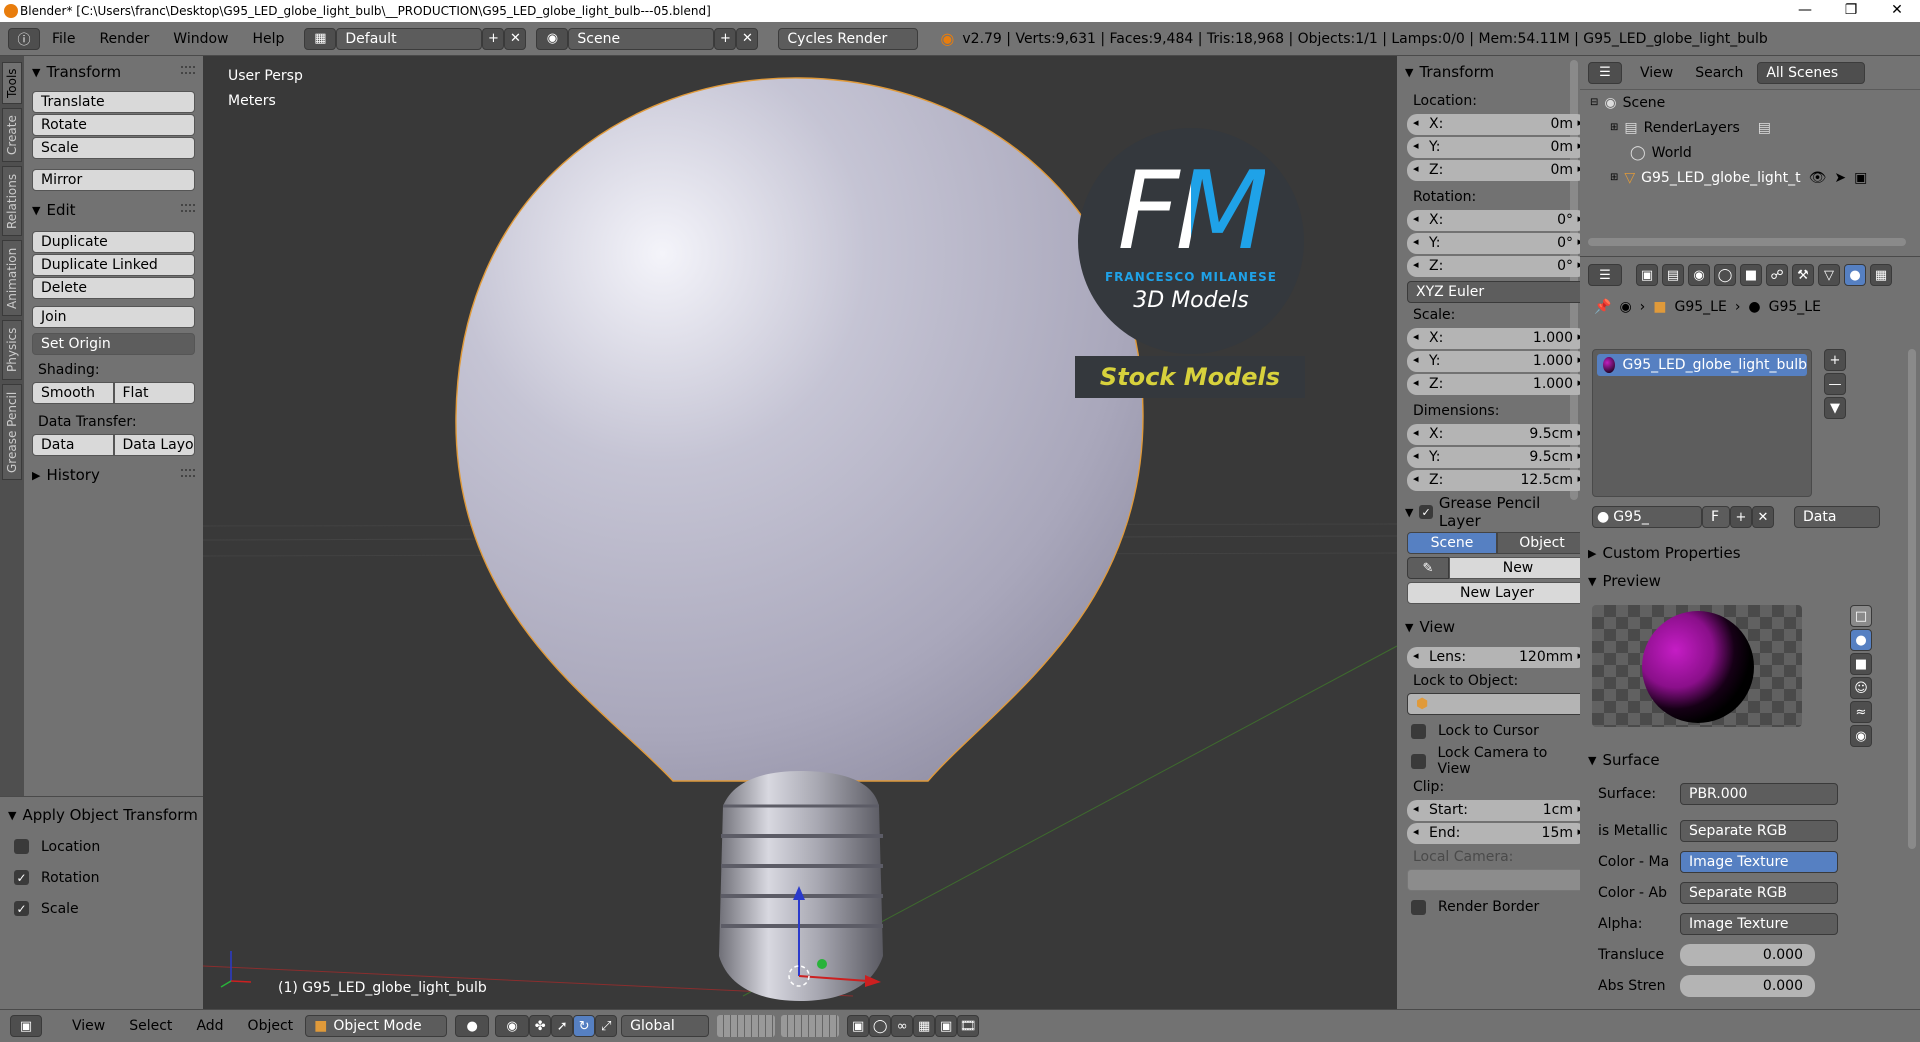 The height and width of the screenshot is (1042, 1920). I want to click on preview-sky-icon: ◉, so click(1861, 736).